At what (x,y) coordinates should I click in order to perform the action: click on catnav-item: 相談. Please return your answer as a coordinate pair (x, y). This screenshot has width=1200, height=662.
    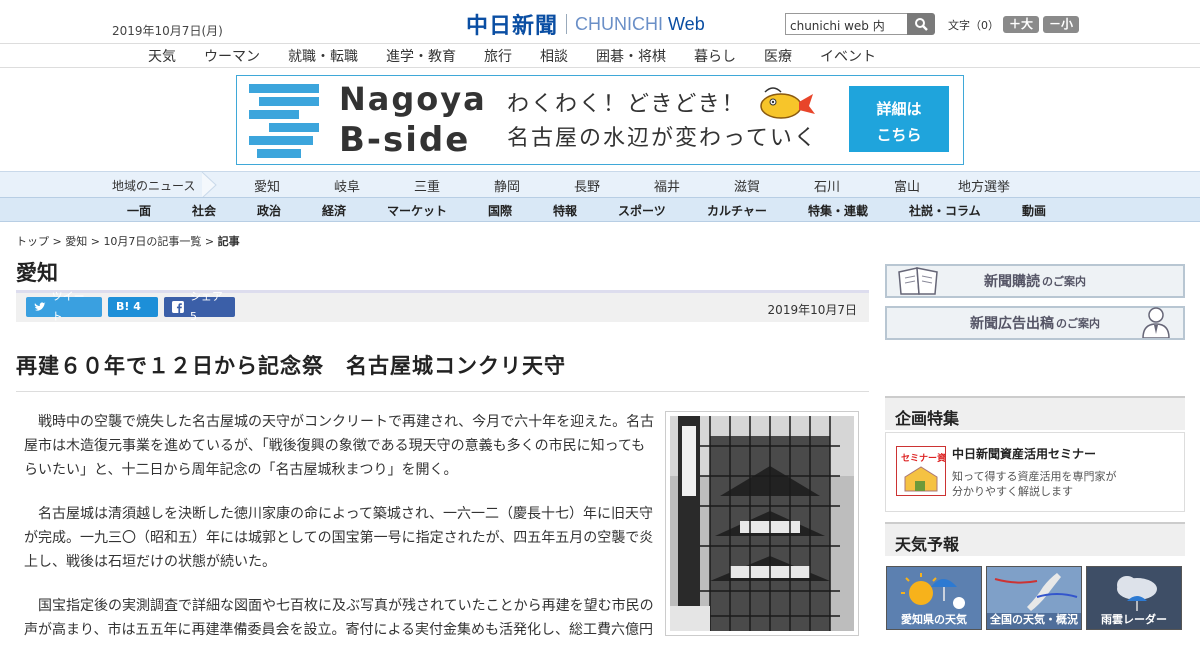
    Looking at the image, I should click on (554, 56).